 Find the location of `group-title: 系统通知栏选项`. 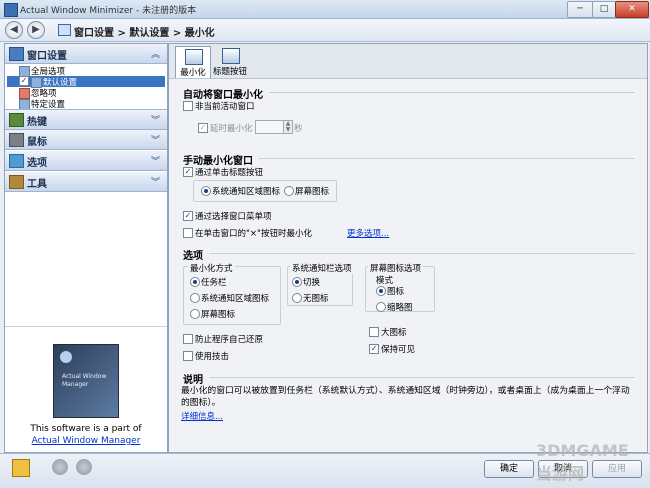

group-title: 系统通知栏选项 is located at coordinates (322, 268).